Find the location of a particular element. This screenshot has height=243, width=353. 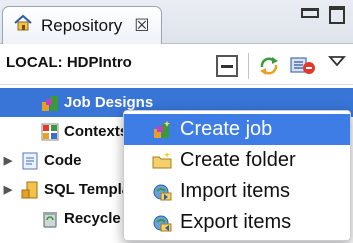

filter-button is located at coordinates (303, 66).